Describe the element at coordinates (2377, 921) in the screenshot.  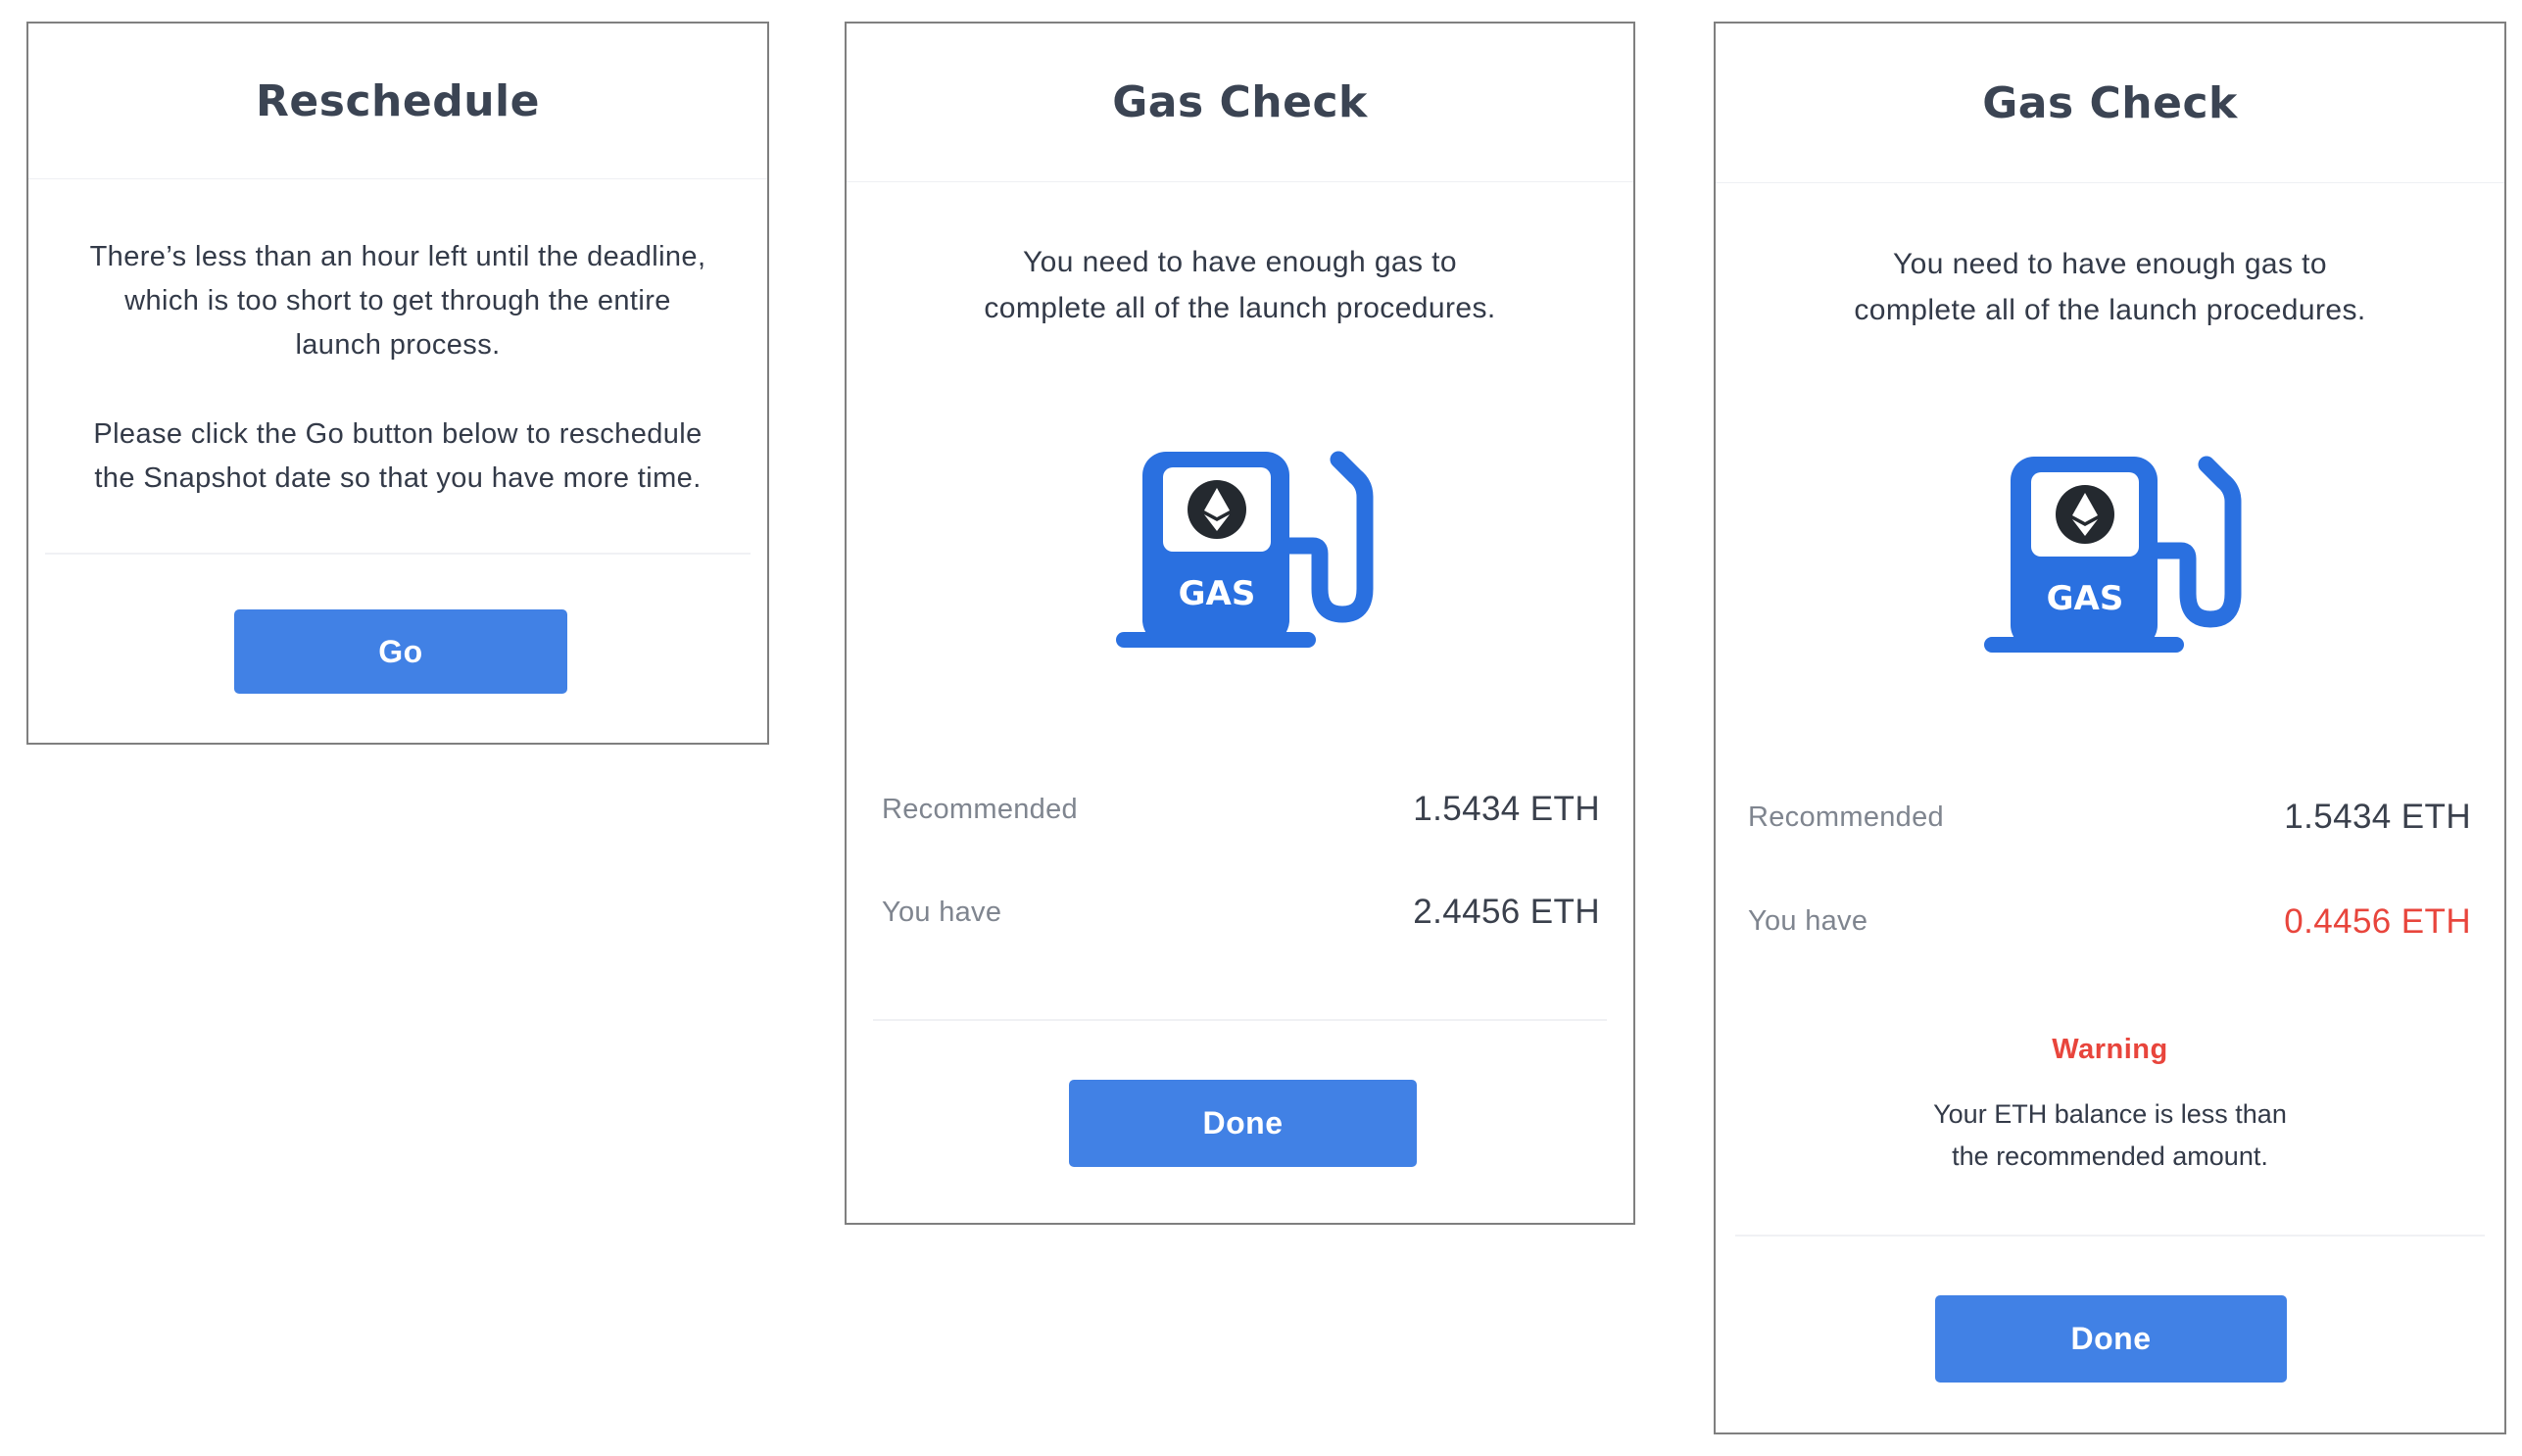
I see `you-have-value: 0.4456 ETH` at that location.